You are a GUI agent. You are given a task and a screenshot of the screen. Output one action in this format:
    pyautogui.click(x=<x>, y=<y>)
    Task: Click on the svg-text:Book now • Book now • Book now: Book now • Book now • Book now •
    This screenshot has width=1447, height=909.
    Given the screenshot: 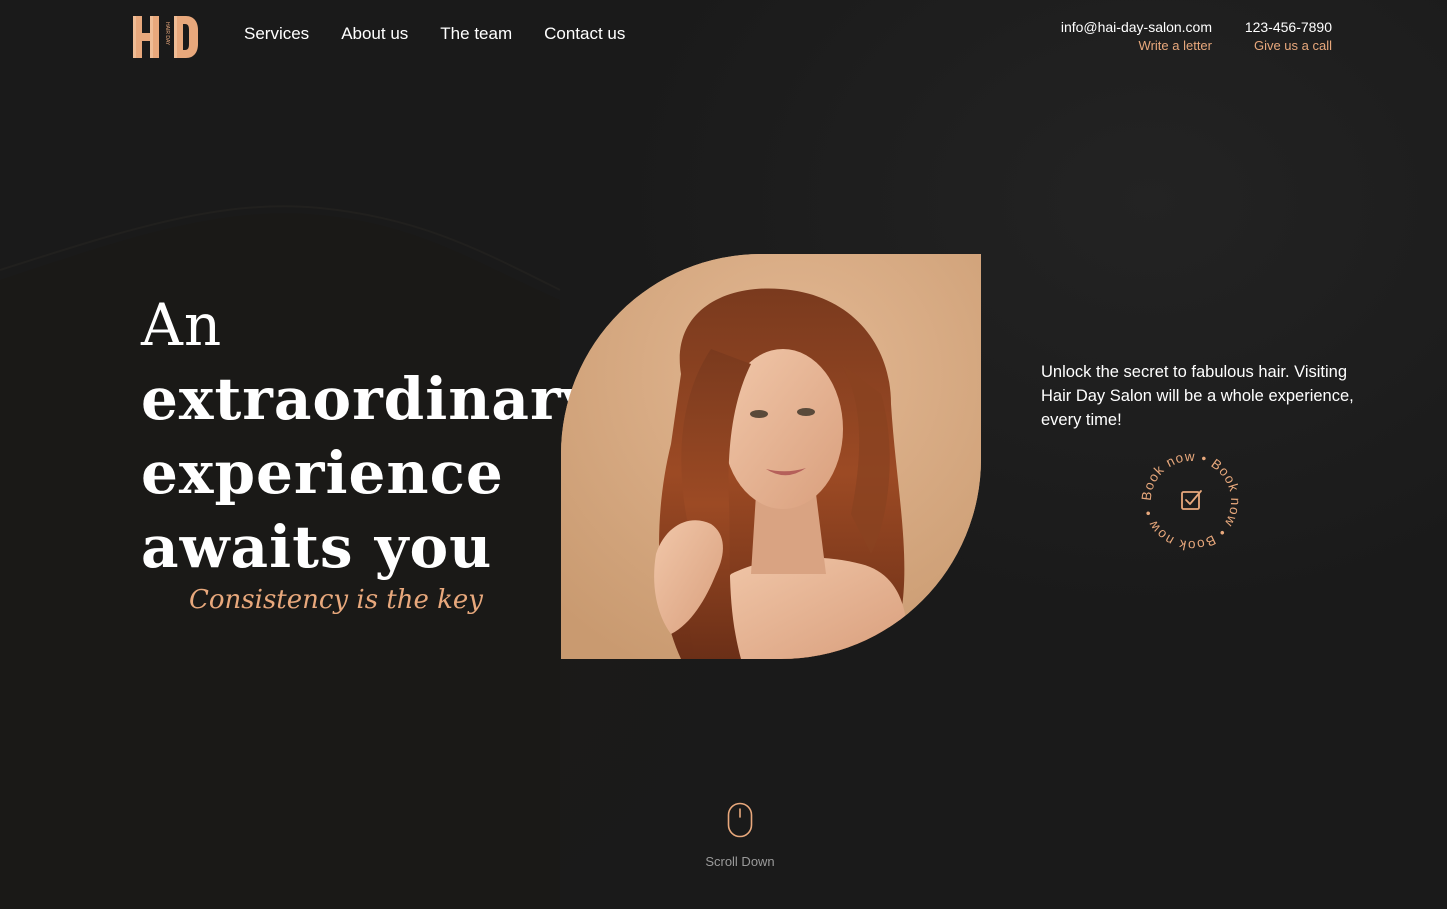 What is the action you would take?
    pyautogui.click(x=1191, y=501)
    